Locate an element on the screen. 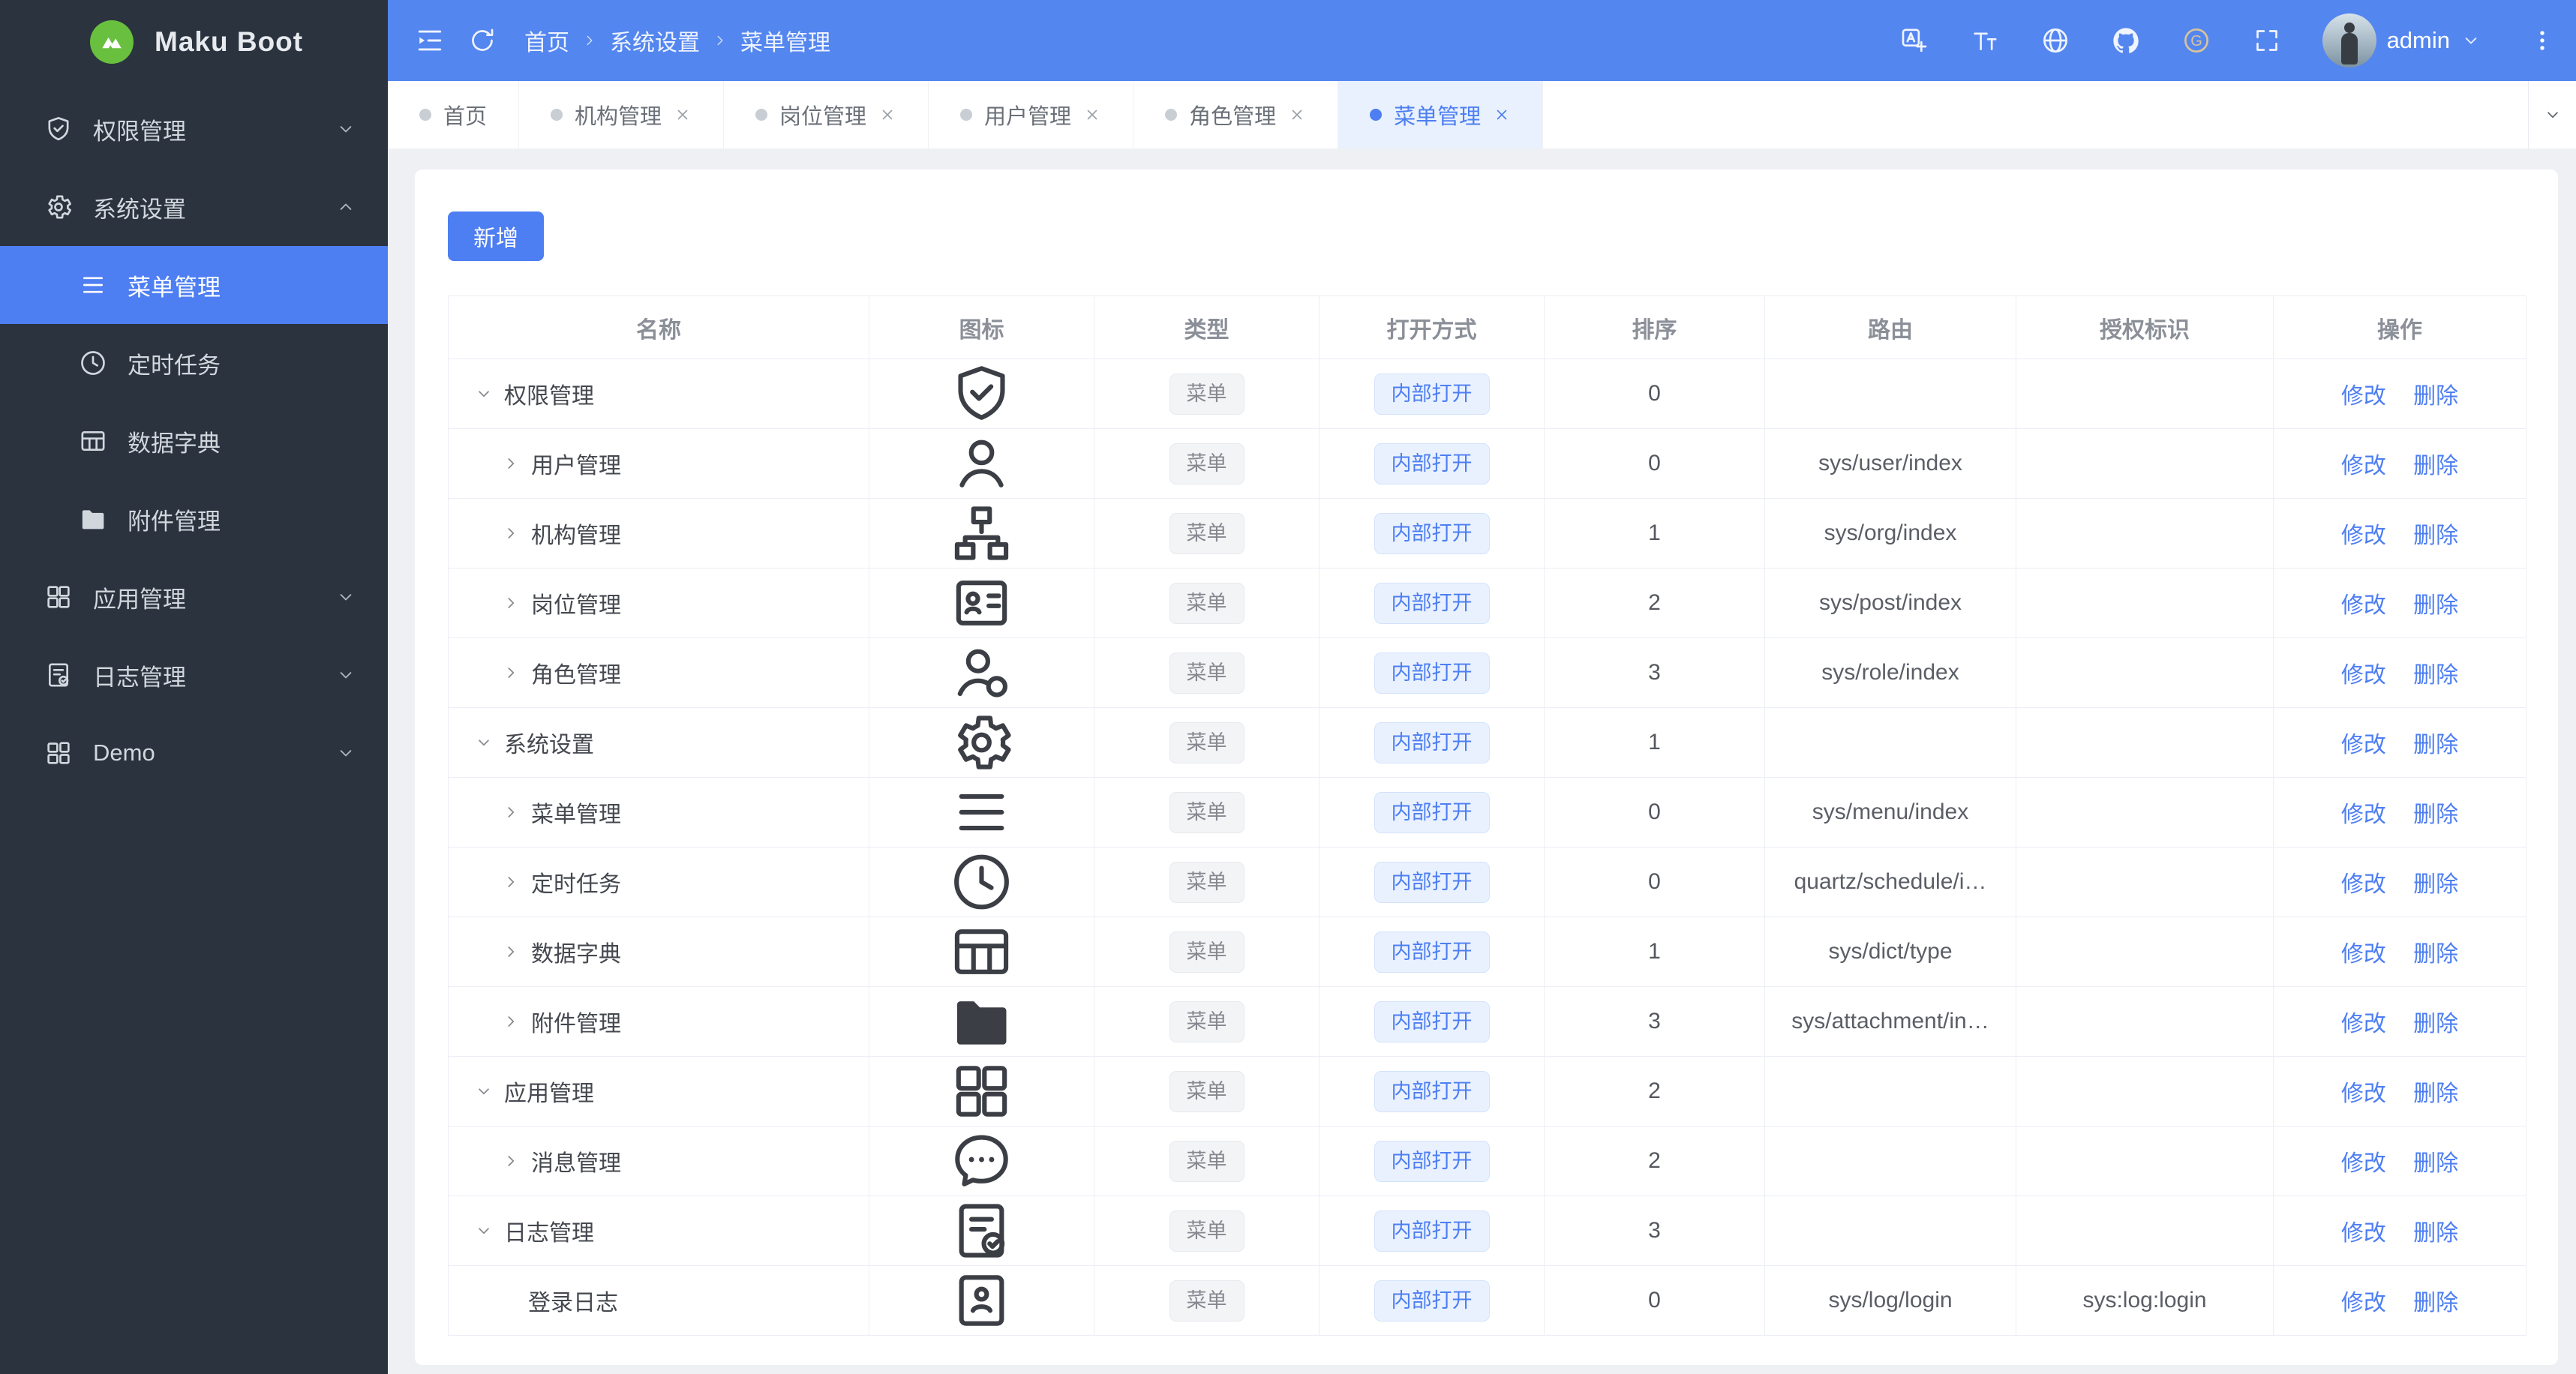  sidebar-item: 定时任务 is located at coordinates (194, 363).